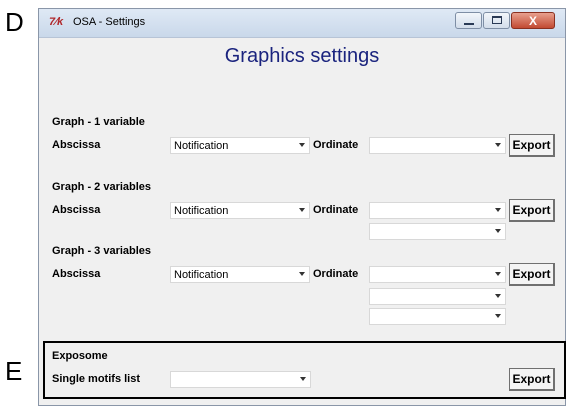 The height and width of the screenshot is (407, 568). I want to click on graph-1-abscissa-value: Notification, so click(201, 146).